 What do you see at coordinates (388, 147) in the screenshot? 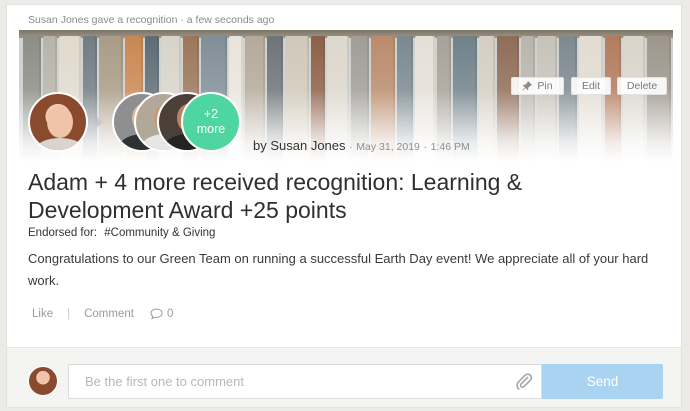
I see `byline-date: May 31, 2019` at bounding box center [388, 147].